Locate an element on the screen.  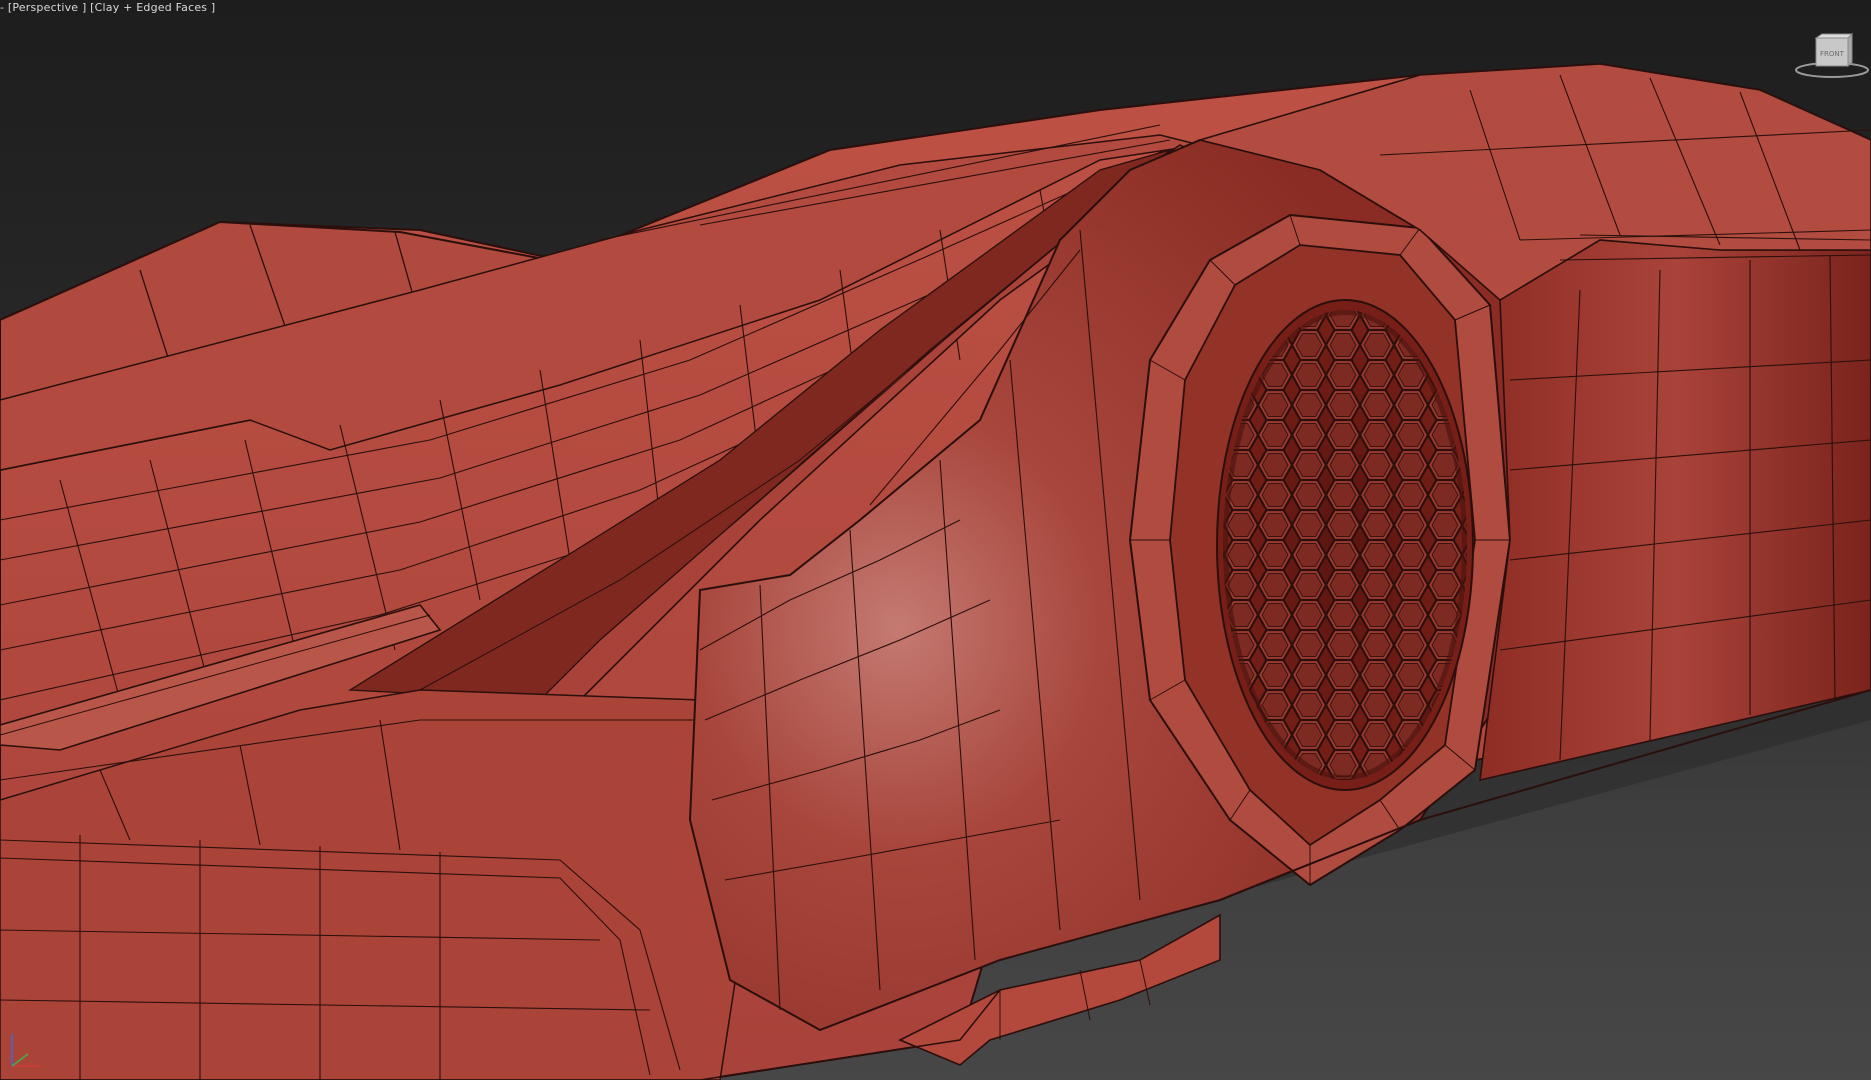
viewcube-face-label: FRONT is located at coordinates (1832, 54).